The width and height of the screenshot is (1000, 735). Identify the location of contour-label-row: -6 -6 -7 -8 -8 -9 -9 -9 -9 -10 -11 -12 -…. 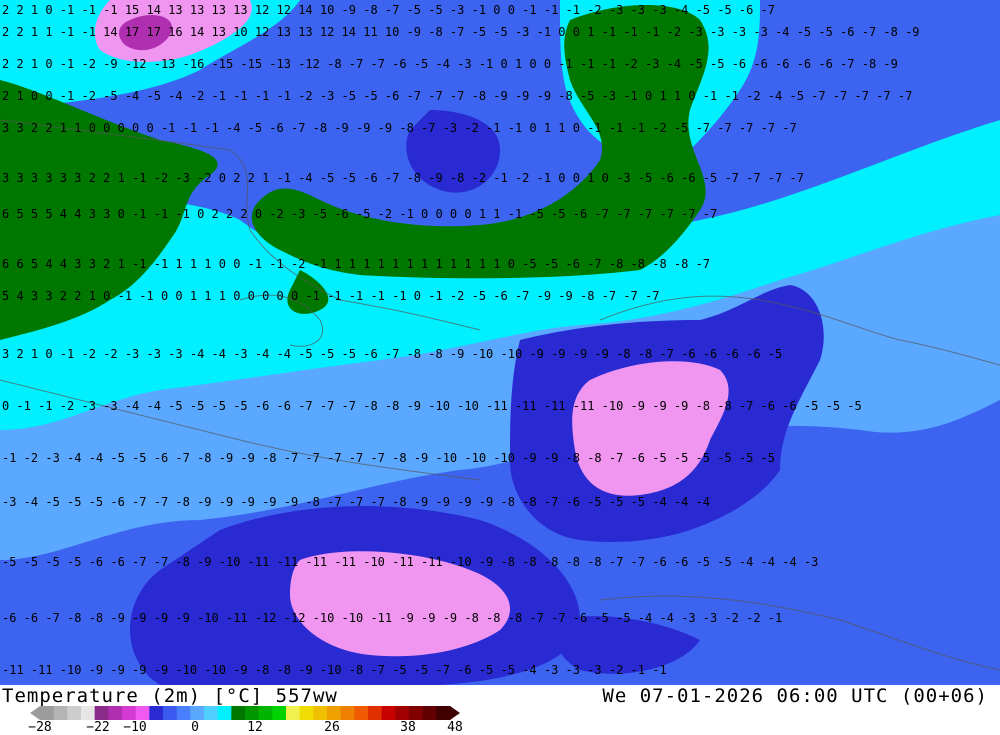
(392, 618).